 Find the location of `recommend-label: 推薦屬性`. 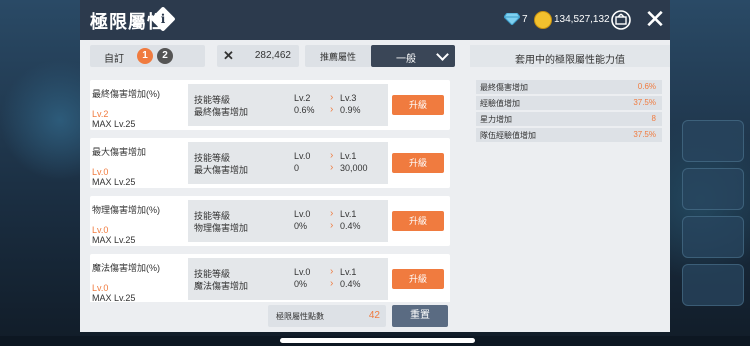

recommend-label: 推薦屬性 is located at coordinates (337, 57).